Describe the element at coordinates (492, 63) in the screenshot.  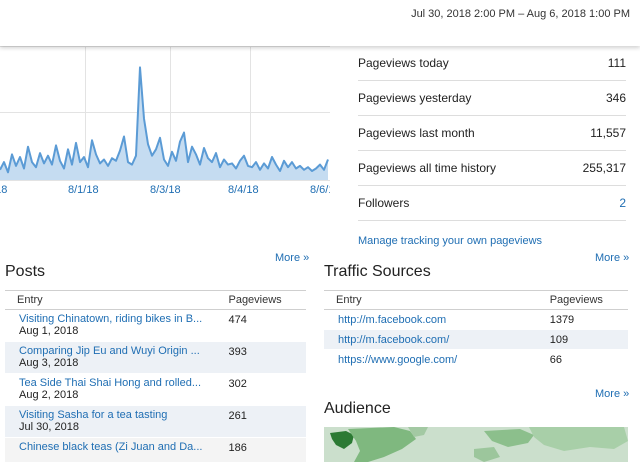
I see `stat-pageviews-today: Pageviews today 111` at that location.